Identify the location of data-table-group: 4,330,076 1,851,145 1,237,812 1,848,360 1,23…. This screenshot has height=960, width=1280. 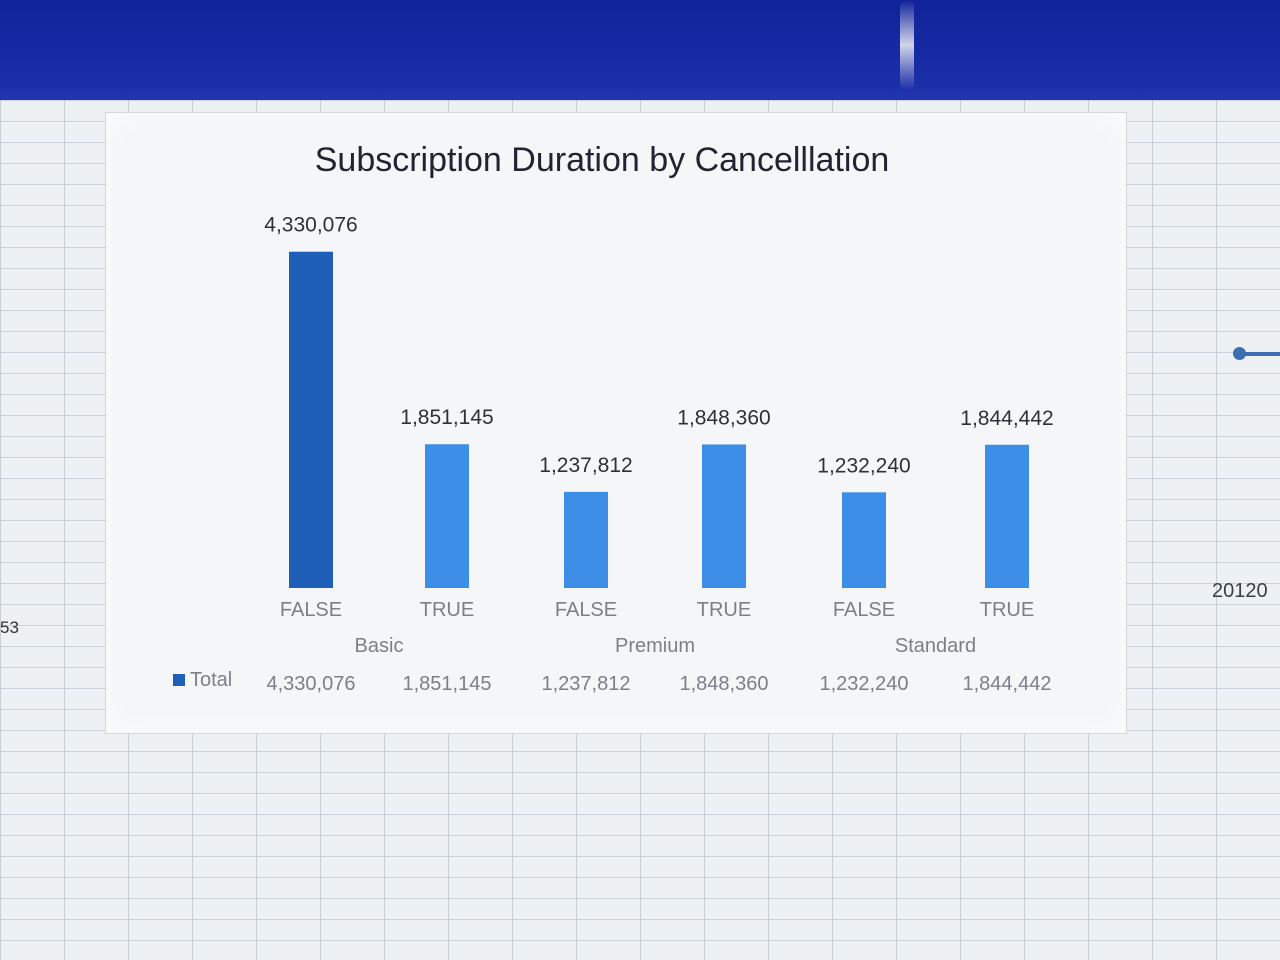
(612, 682).